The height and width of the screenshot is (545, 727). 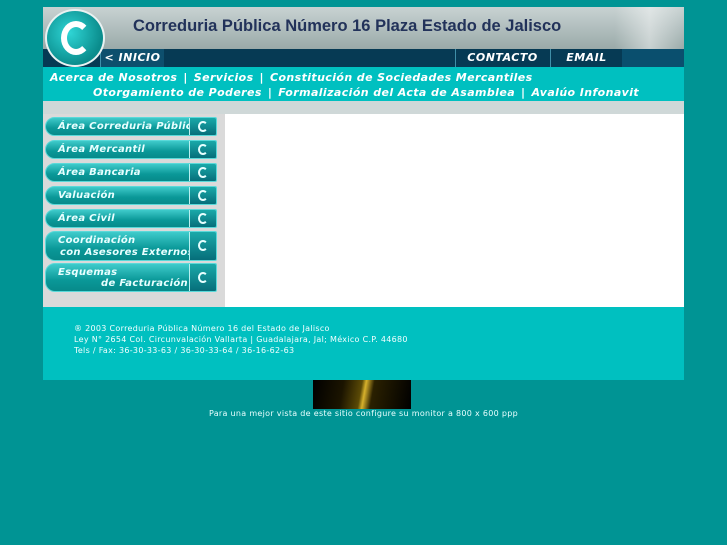 What do you see at coordinates (127, 252) in the screenshot?
I see `sidebar-item-label-line2: con Asesores Externos` at bounding box center [127, 252].